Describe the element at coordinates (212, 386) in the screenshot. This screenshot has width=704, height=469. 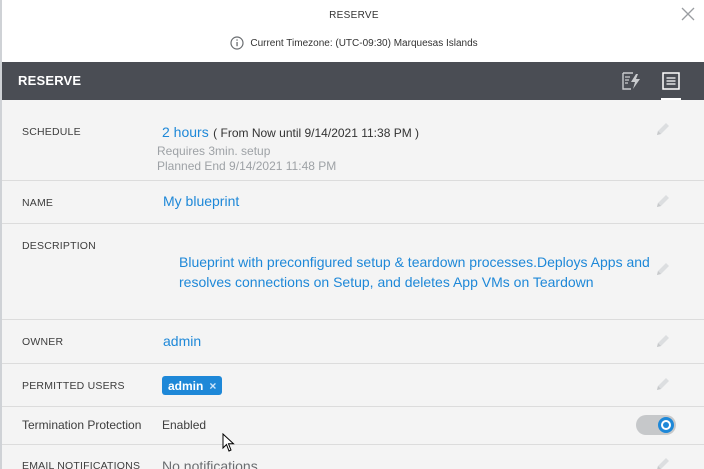
I see `remove-user-icon: ×` at that location.